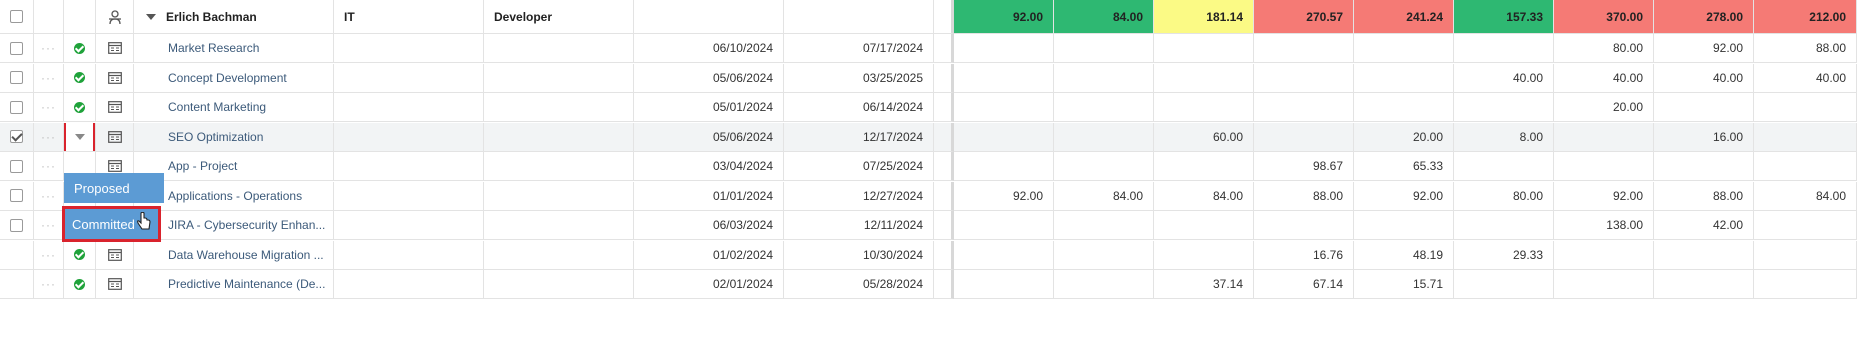 This screenshot has width=1857, height=346. Describe the element at coordinates (114, 188) in the screenshot. I see `menu-item-proposed: Proposed` at that location.